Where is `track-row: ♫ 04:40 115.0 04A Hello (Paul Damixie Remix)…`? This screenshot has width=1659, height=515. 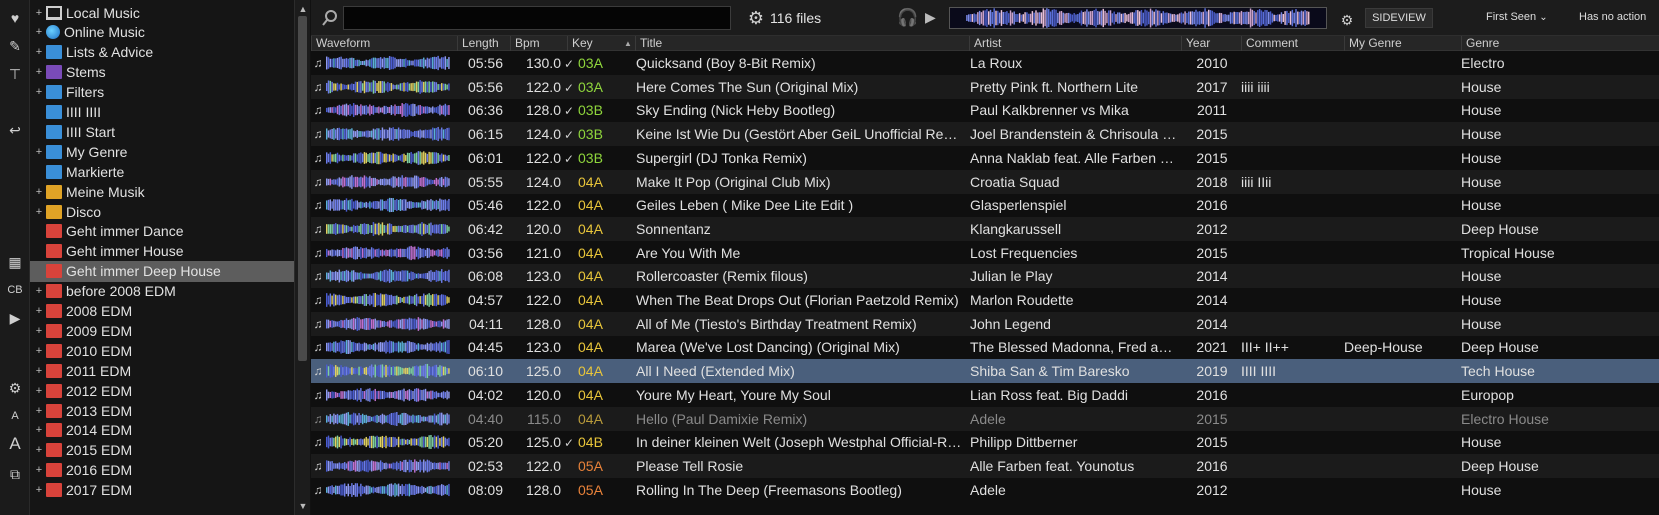
track-row: ♫ 04:40 115.0 04A Hello (Paul Damixie Remix)… is located at coordinates (985, 418).